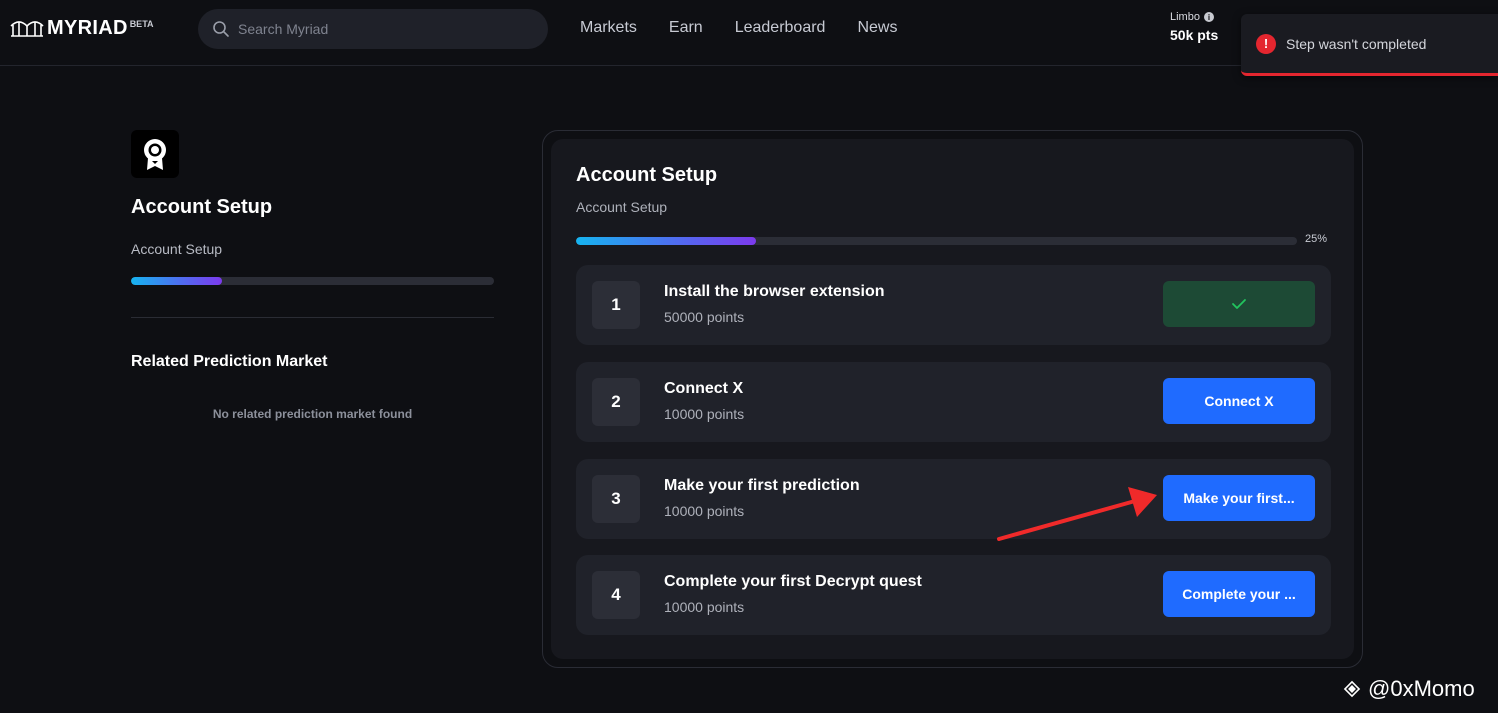 This screenshot has width=1498, height=713. I want to click on points-value: 50k pts, so click(1194, 35).